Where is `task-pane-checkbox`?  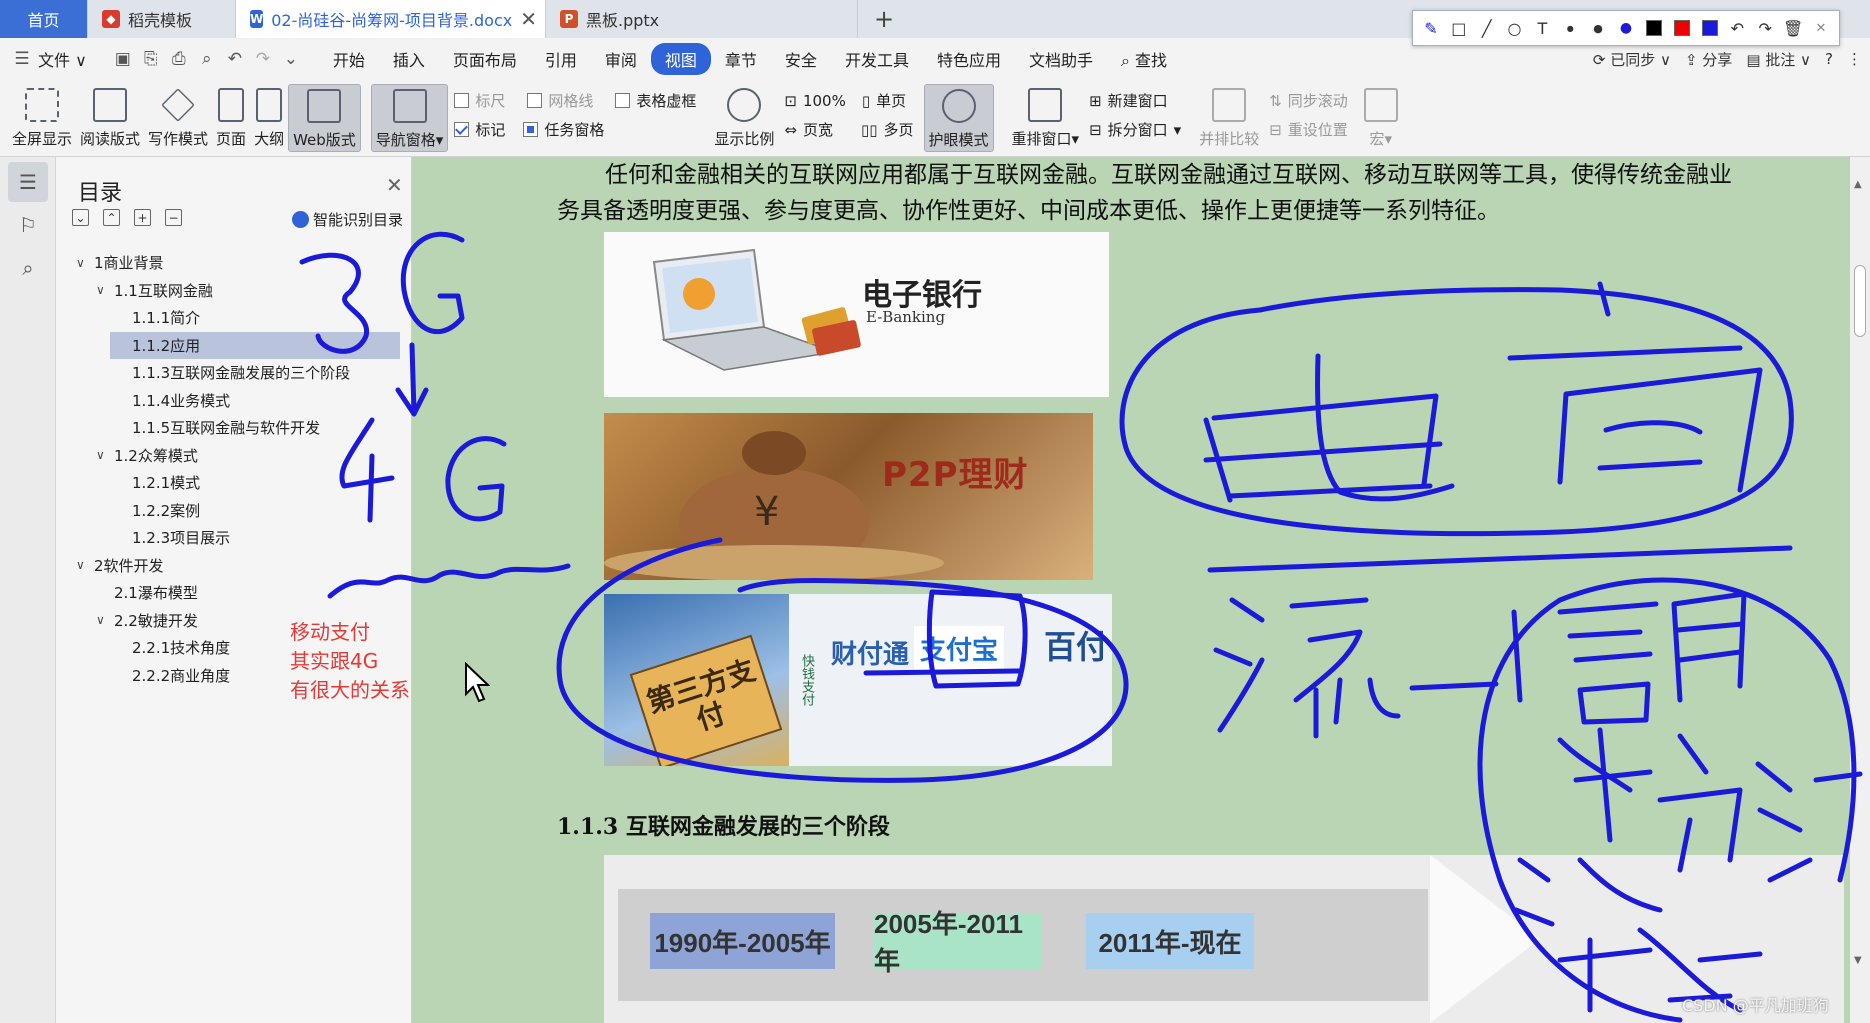
task-pane-checkbox is located at coordinates (531, 129).